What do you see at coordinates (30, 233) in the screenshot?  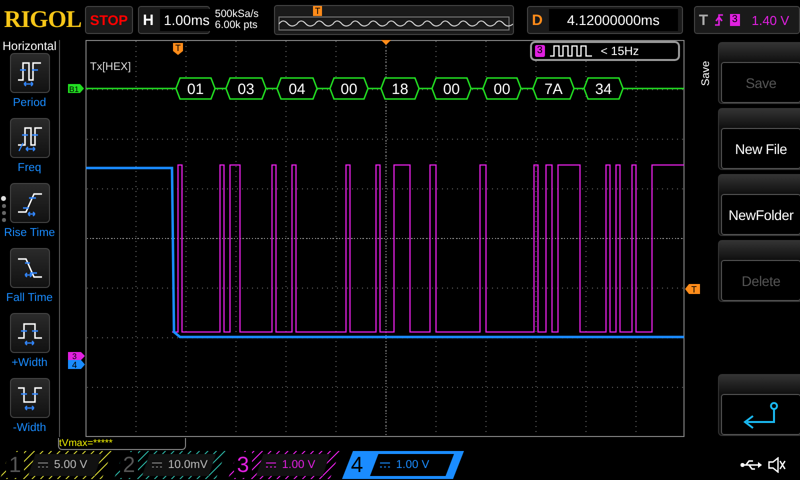 I see `measure-label: Rise Time` at bounding box center [30, 233].